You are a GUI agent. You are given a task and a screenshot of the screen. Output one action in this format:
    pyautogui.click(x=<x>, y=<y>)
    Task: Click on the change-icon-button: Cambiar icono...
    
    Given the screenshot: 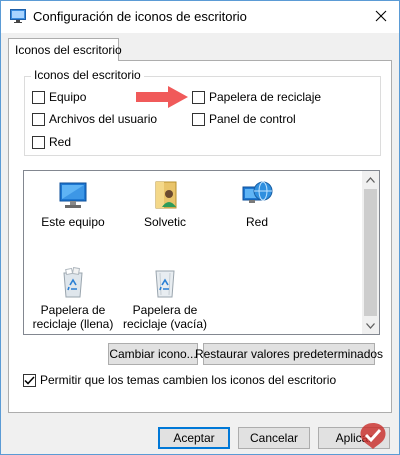 What is the action you would take?
    pyautogui.click(x=153, y=354)
    